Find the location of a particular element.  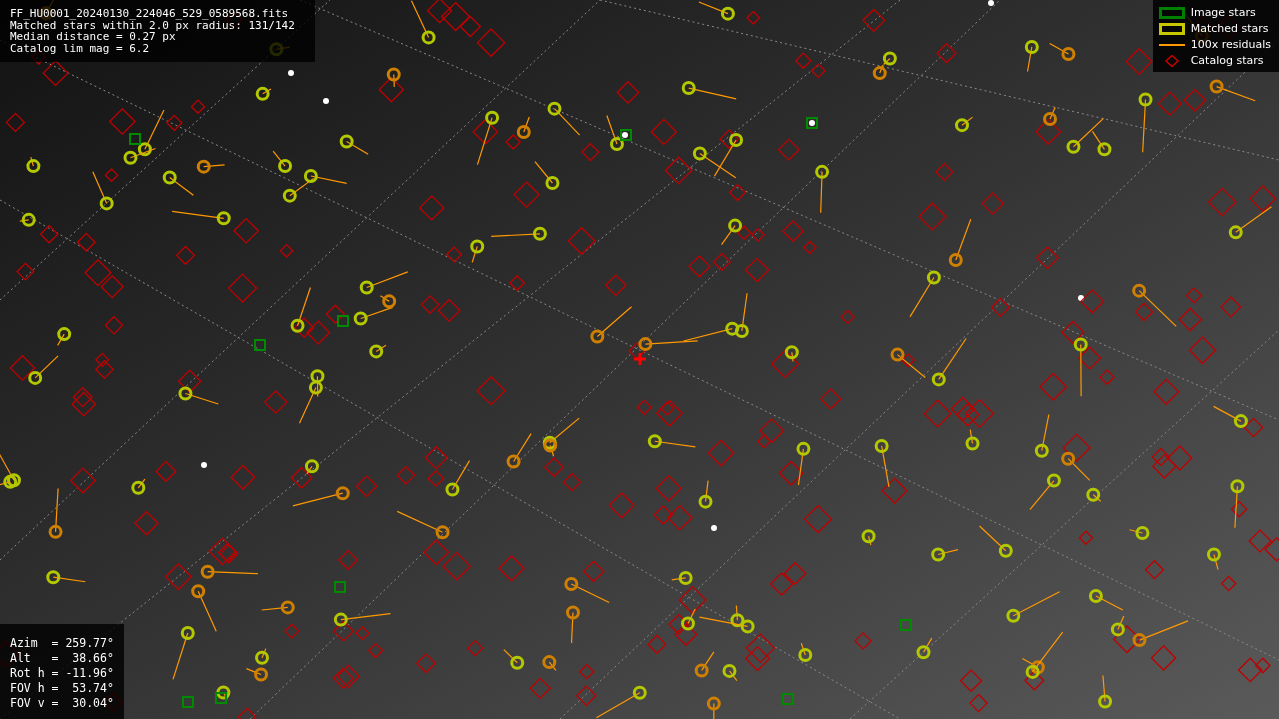

legend-label: Image stars is located at coordinates (1223, 13).